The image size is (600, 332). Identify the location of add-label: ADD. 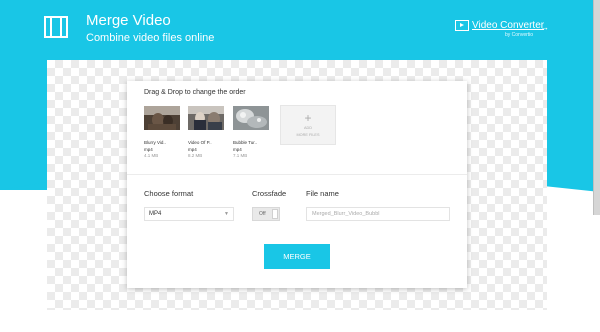
(308, 128).